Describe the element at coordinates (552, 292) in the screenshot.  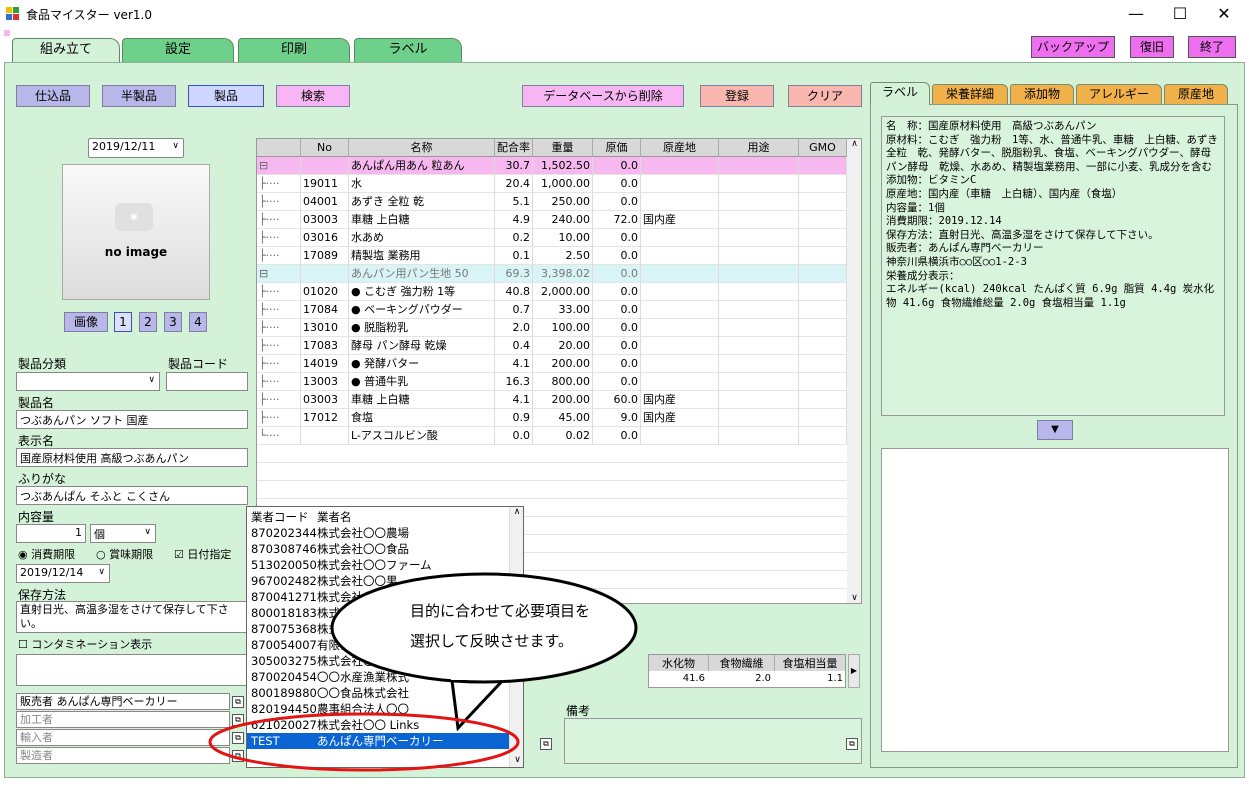
I see `grid-row: ├···· 01020 ● こむぎ 強力粉 1等 40.8 2,000.00 0.0` at that location.